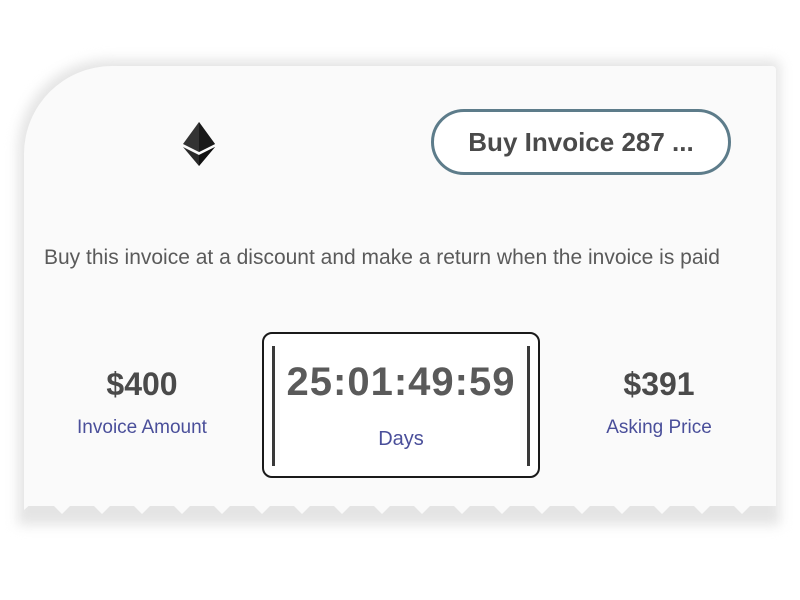  Describe the element at coordinates (400, 501) in the screenshot. I see `receipt-torn-edge` at that location.